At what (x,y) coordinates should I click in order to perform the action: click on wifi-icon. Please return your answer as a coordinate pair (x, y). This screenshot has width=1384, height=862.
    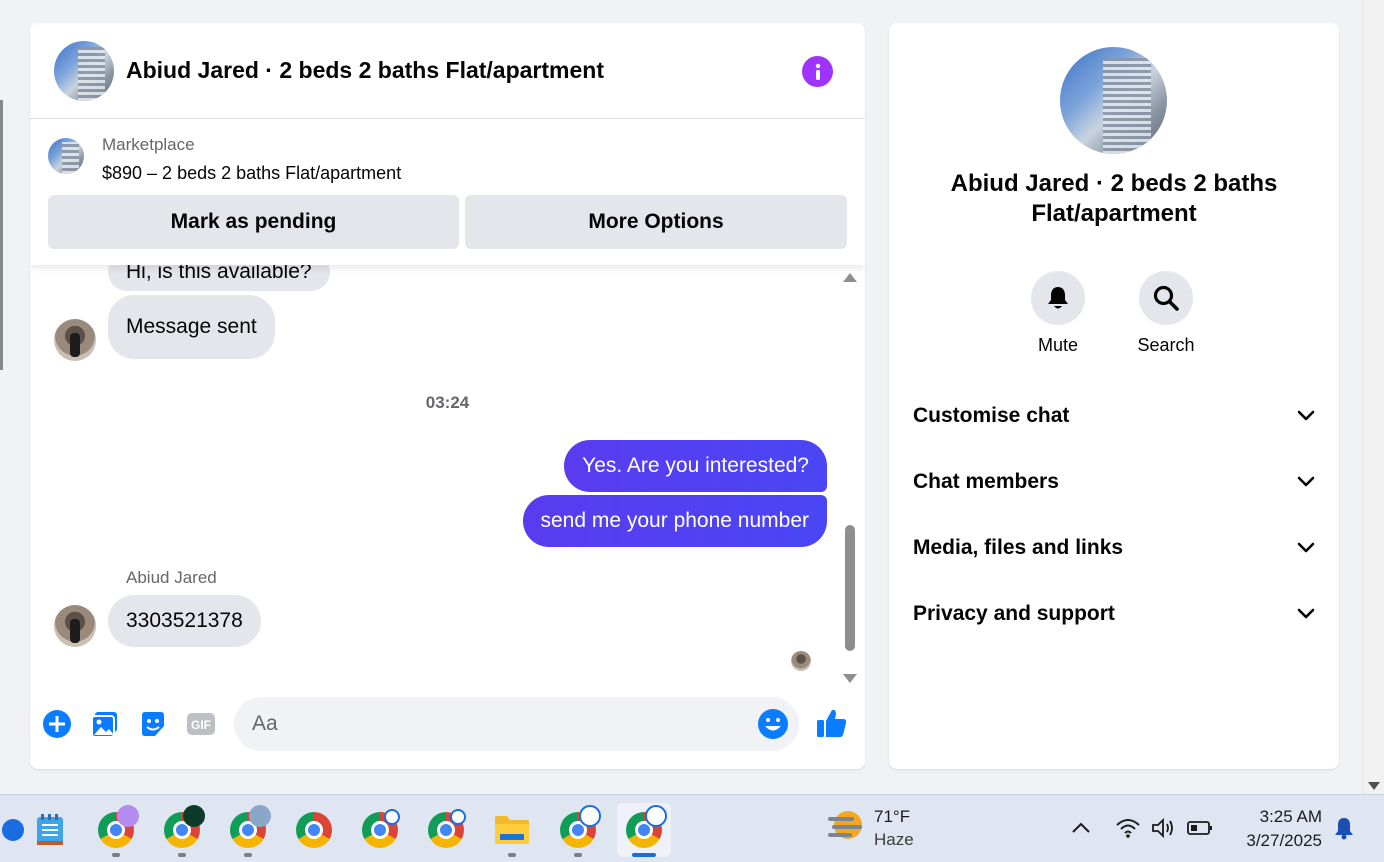
    Looking at the image, I should click on (1128, 828).